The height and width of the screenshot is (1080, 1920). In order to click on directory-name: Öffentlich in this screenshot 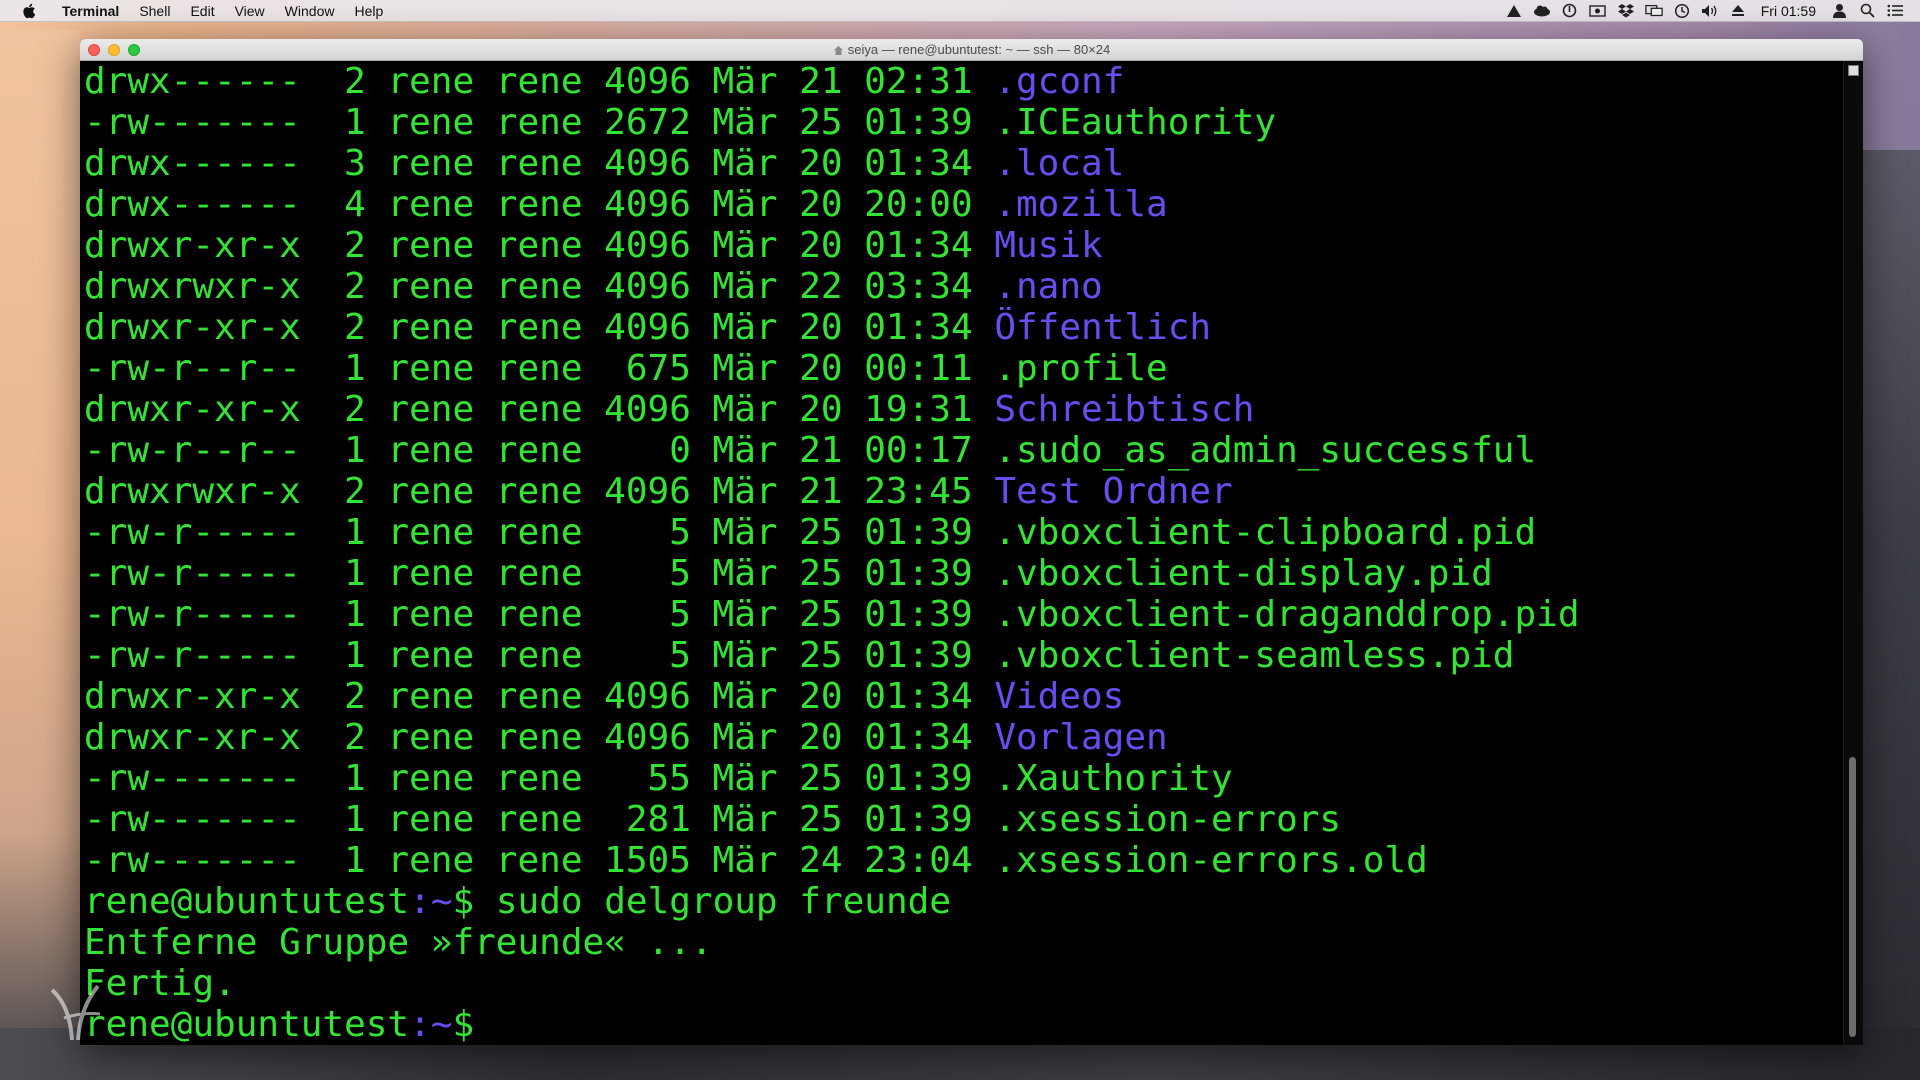, I will do `click(1103, 327)`.